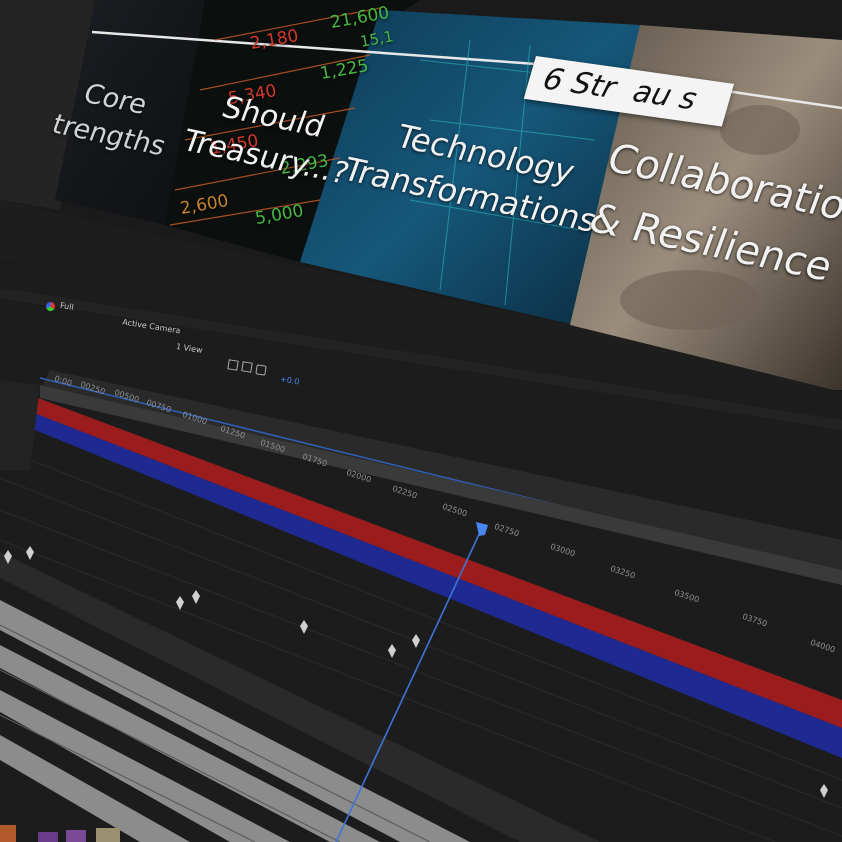 This screenshot has height=842, width=842. I want to click on snapshot-icon, so click(261, 370).